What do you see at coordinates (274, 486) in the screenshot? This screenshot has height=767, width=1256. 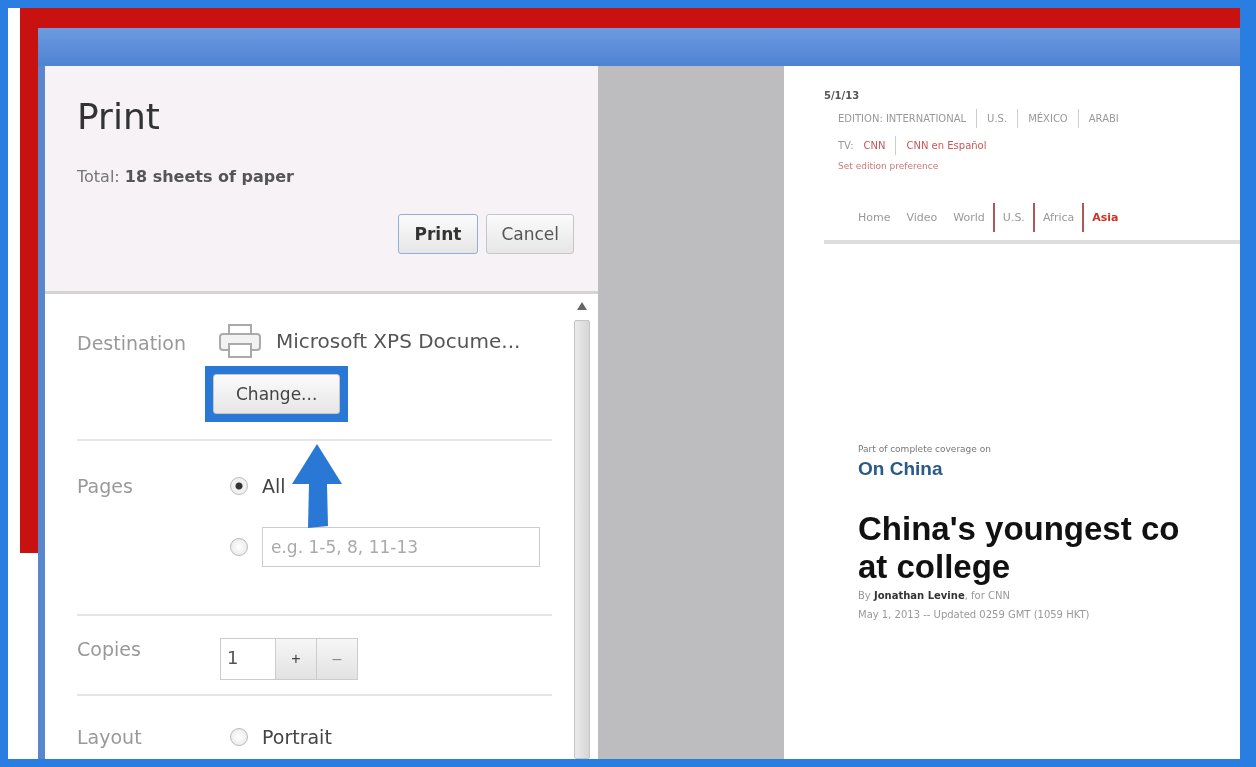 I see `all-pages-label: All` at bounding box center [274, 486].